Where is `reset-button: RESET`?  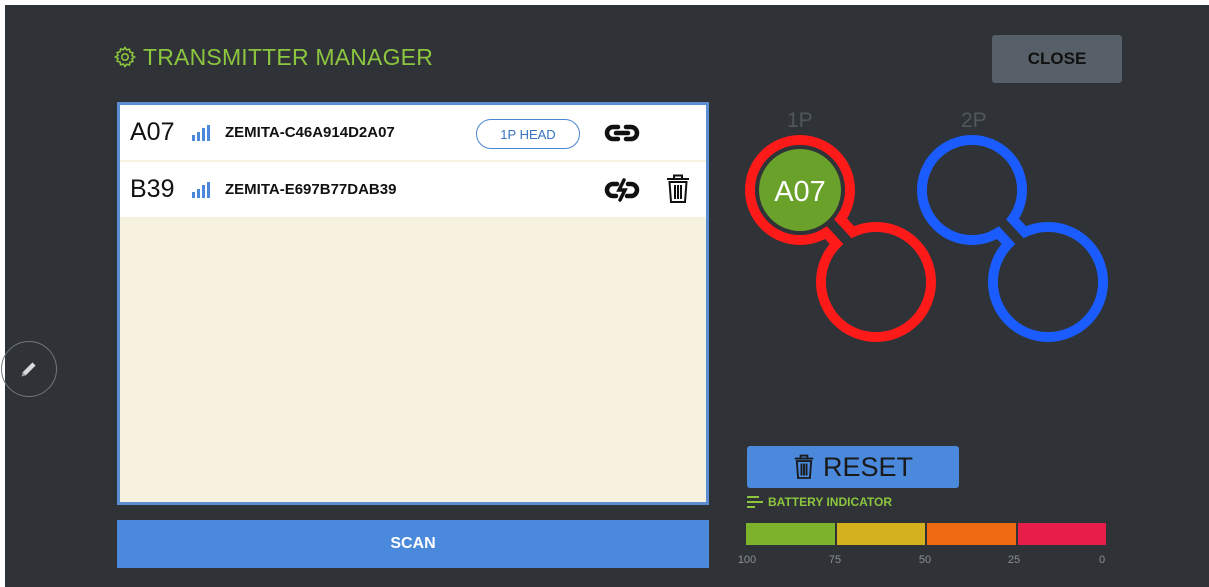 reset-button: RESET is located at coordinates (853, 467).